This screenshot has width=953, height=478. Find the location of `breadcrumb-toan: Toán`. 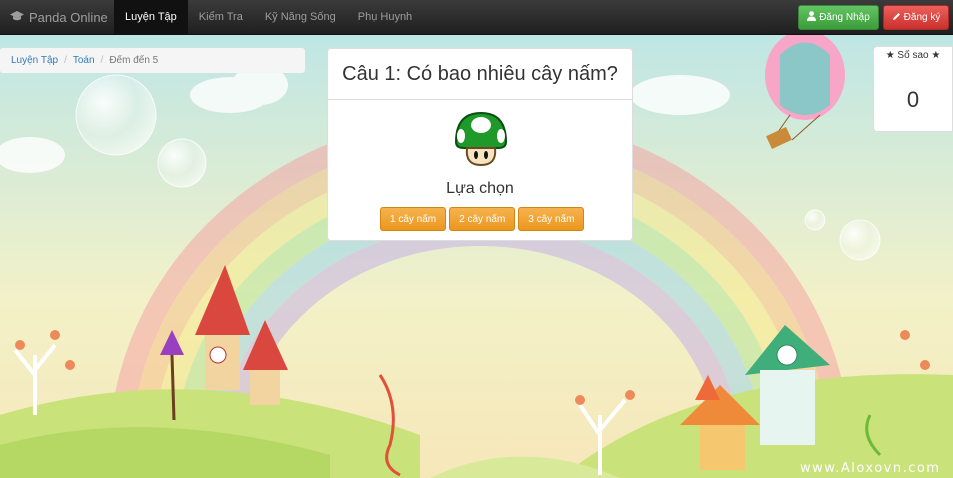

breadcrumb-toan: Toán is located at coordinates (84, 60).